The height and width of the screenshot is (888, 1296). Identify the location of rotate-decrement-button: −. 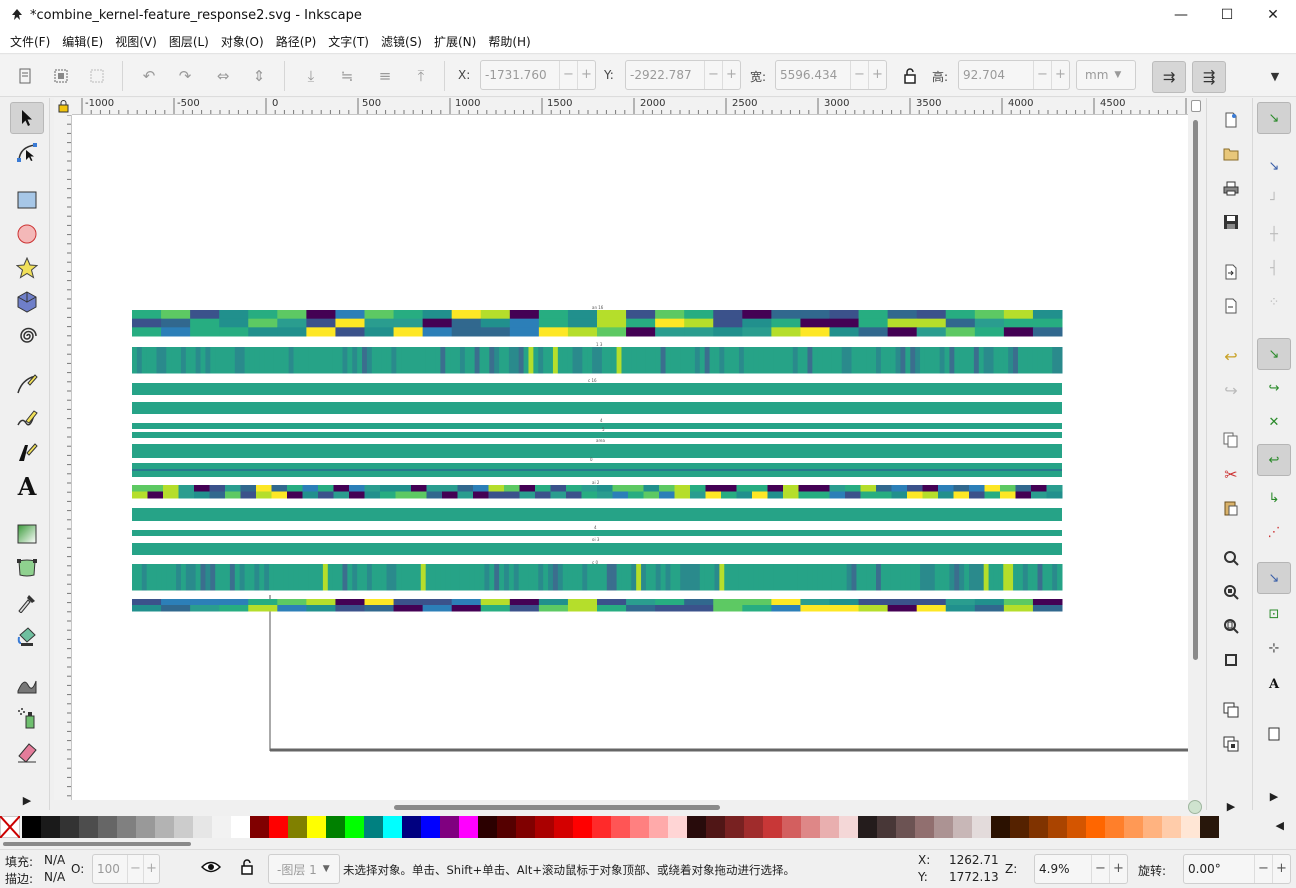
(1263, 869).